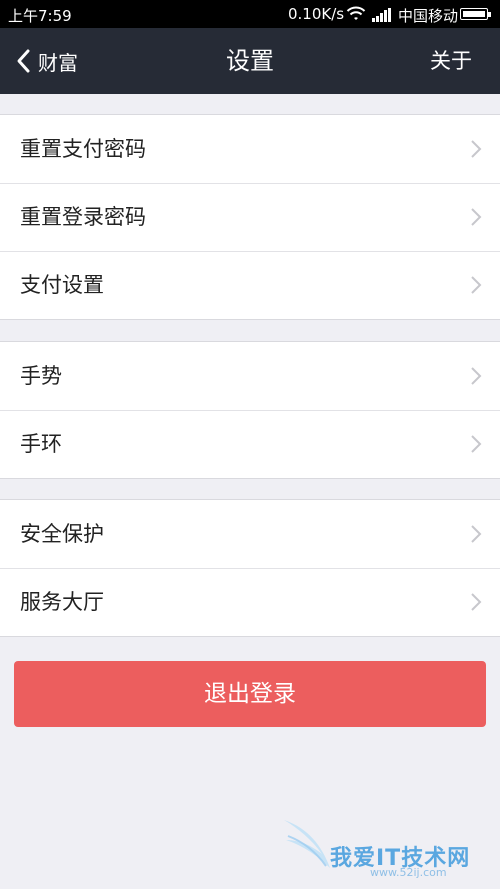 Image resolution: width=500 pixels, height=889 pixels. Describe the element at coordinates (475, 14) in the screenshot. I see `battery-icon` at that location.